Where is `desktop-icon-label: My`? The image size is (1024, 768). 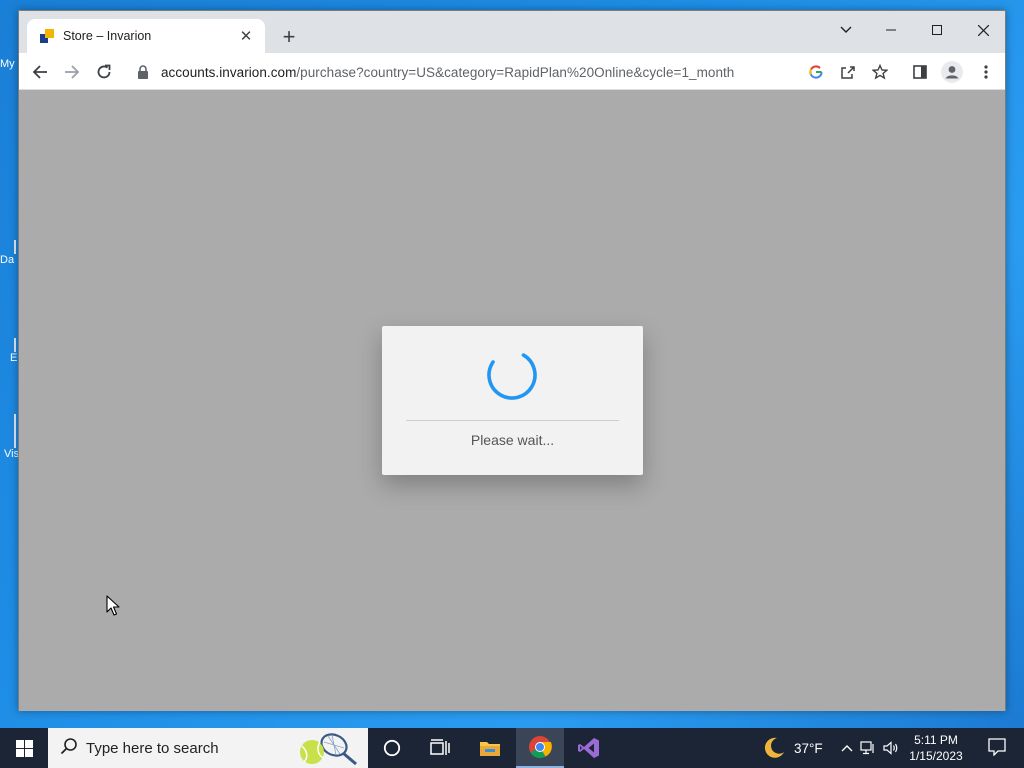
desktop-icon-label: My is located at coordinates (7, 64).